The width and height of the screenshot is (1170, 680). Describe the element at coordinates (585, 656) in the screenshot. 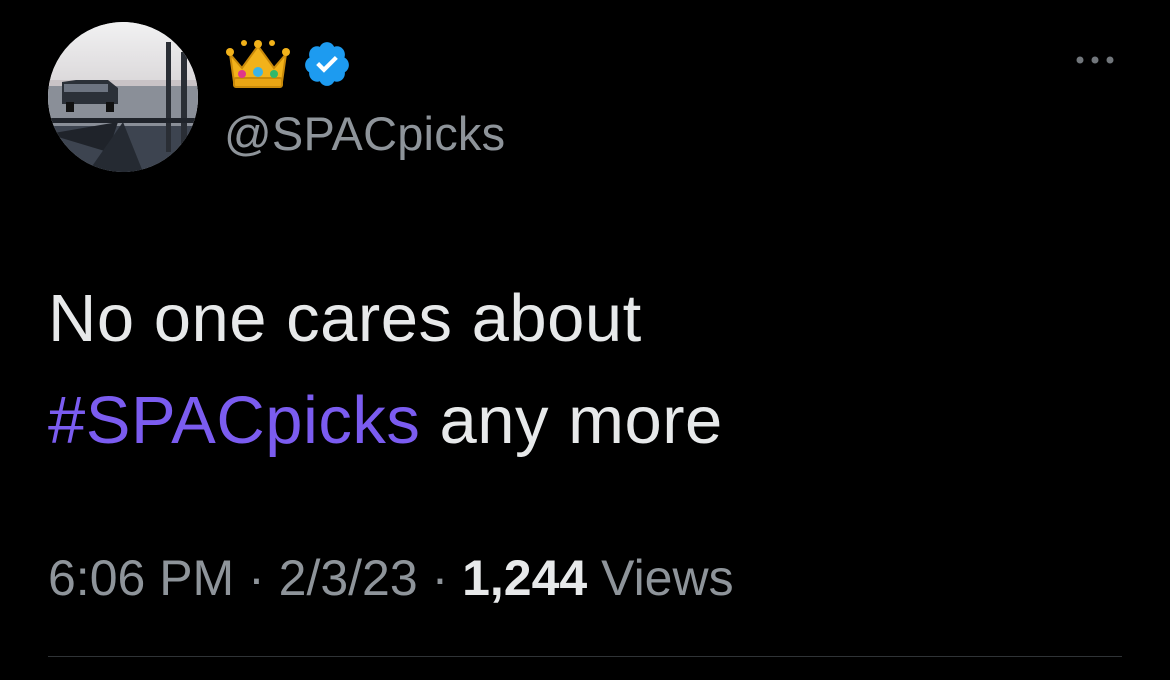

I see `divider` at that location.